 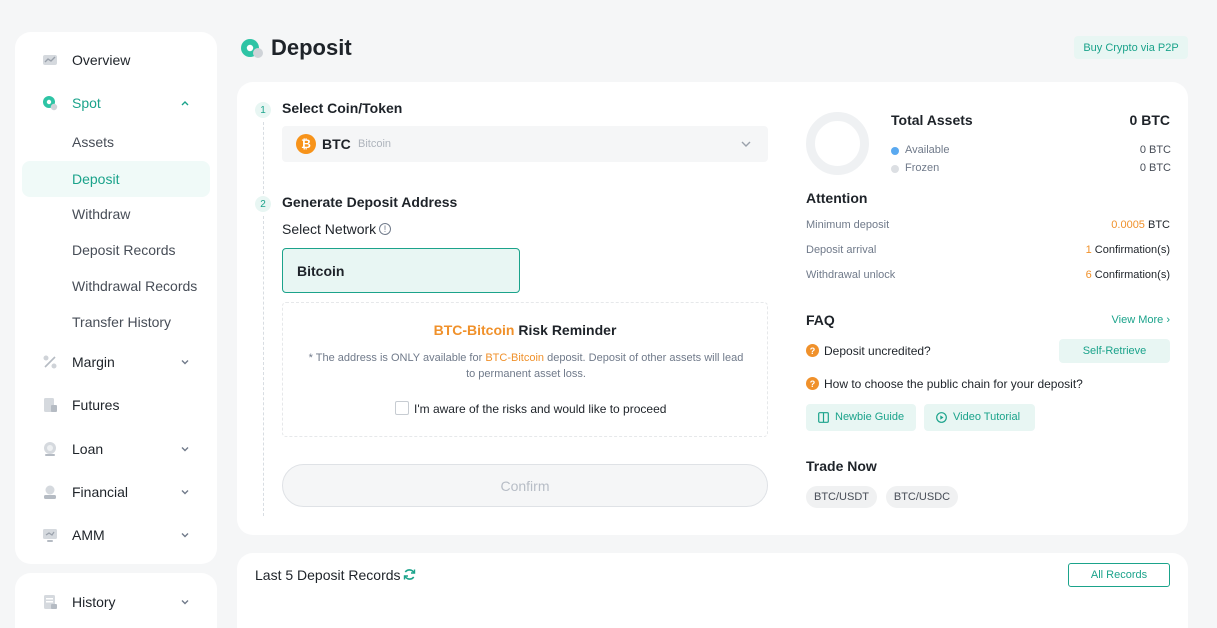 I want to click on attention-value: 6 Confirmation(s), so click(x=1128, y=275).